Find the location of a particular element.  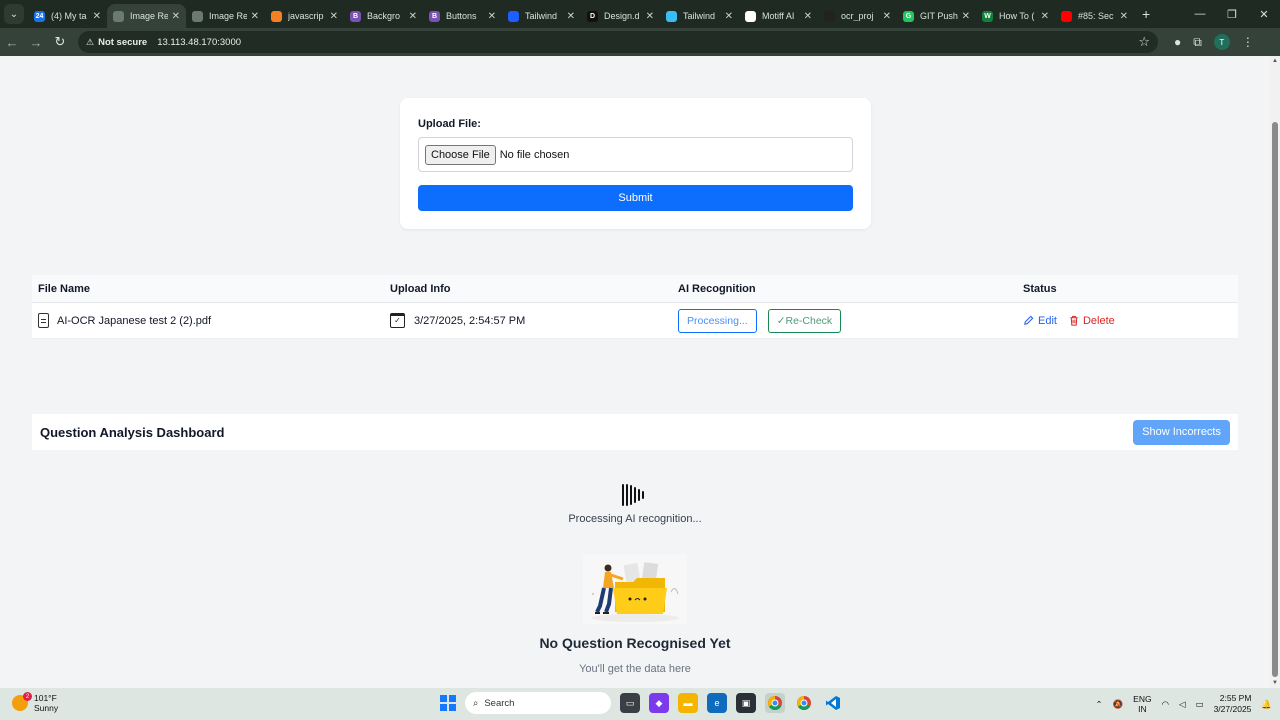

notification-badge: 2 is located at coordinates (27, 696).